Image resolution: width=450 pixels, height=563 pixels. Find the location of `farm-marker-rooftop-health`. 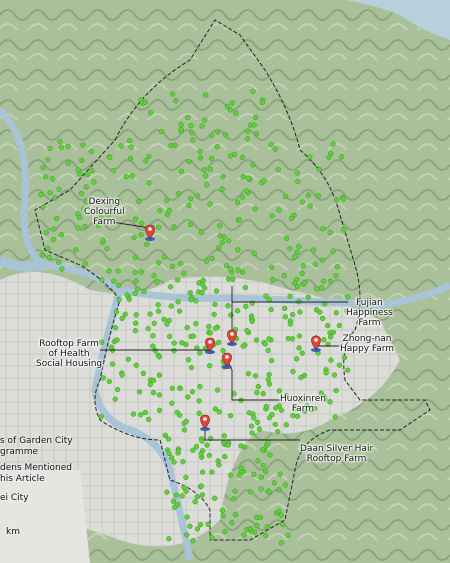

farm-marker-rooftop-health is located at coordinates (210, 345).